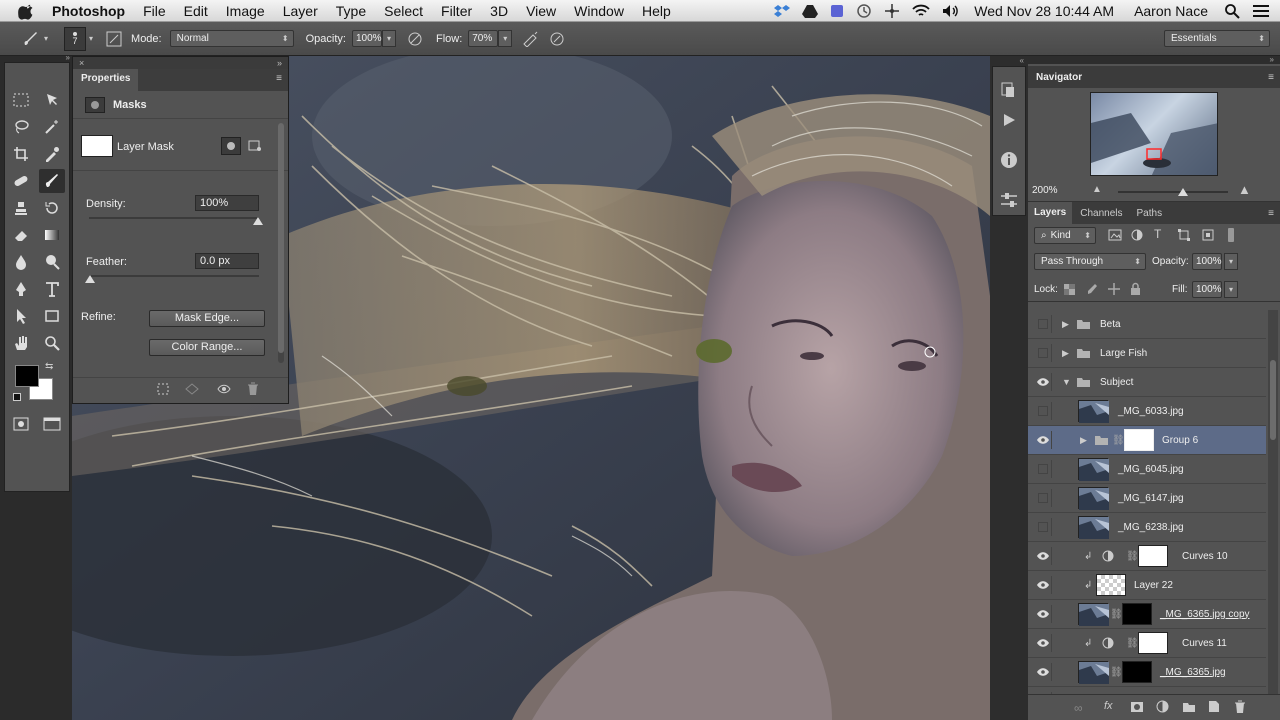  What do you see at coordinates (97, 146) in the screenshot?
I see `mask-thumbnail` at bounding box center [97, 146].